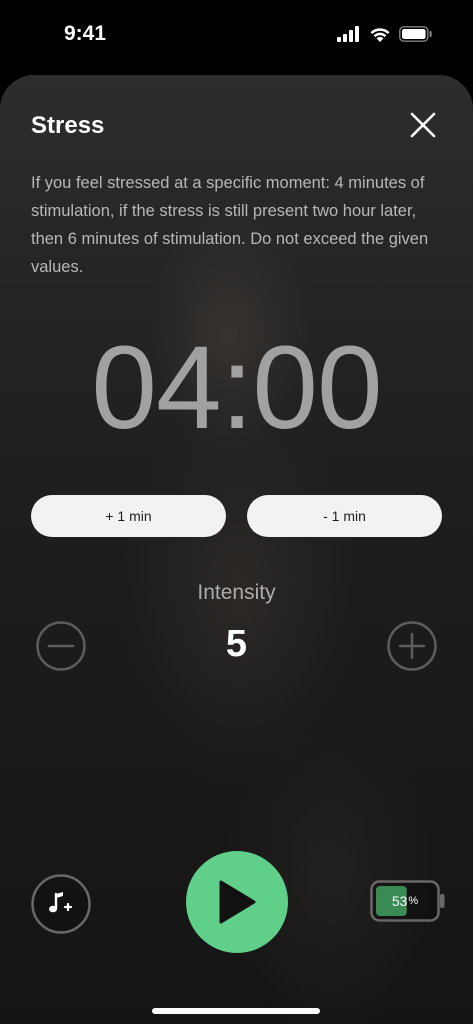  Describe the element at coordinates (85, 33) in the screenshot. I see `status-time: 9:41` at that location.